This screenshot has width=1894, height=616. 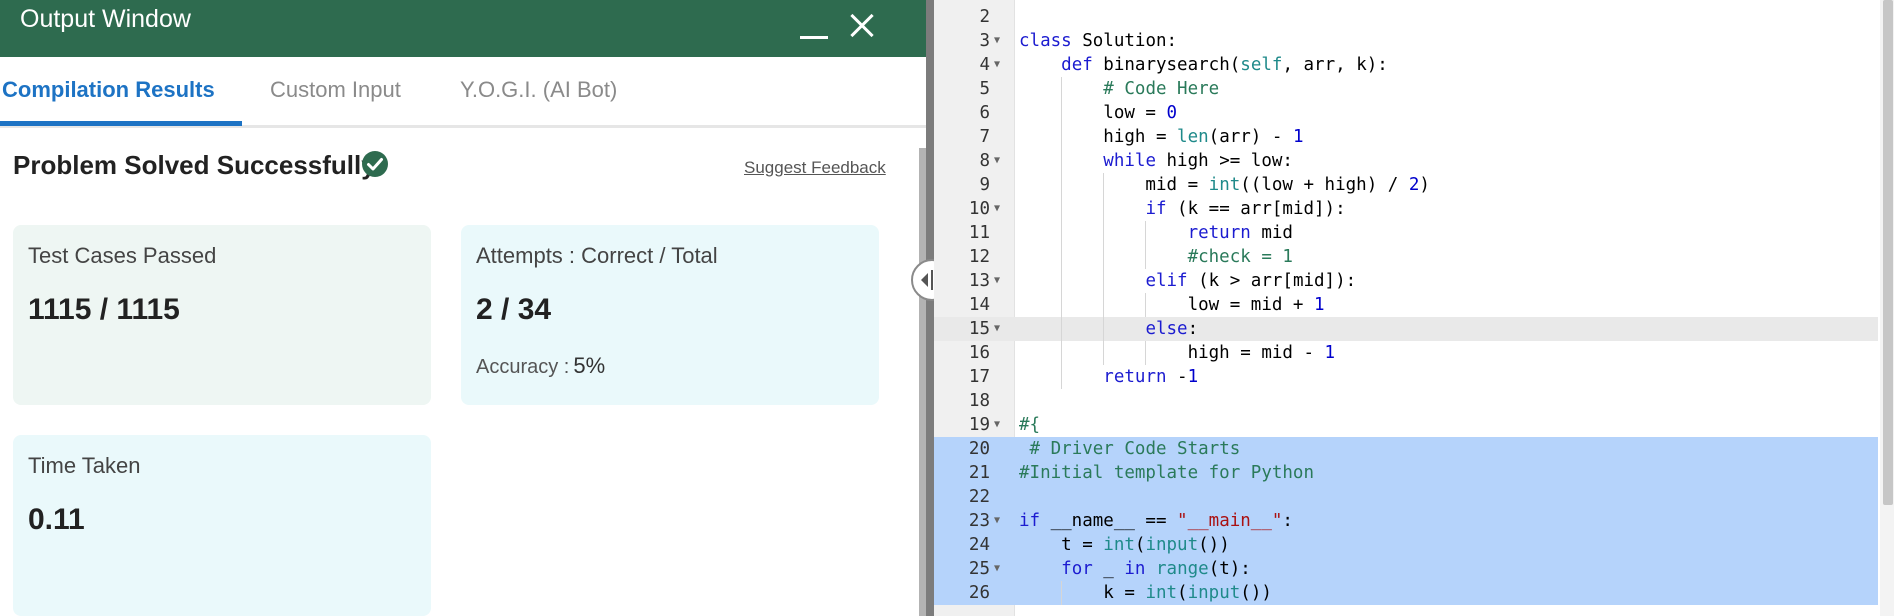 What do you see at coordinates (1406, 41) in the screenshot?
I see `code-line: 3 ▼ class Solution:` at bounding box center [1406, 41].